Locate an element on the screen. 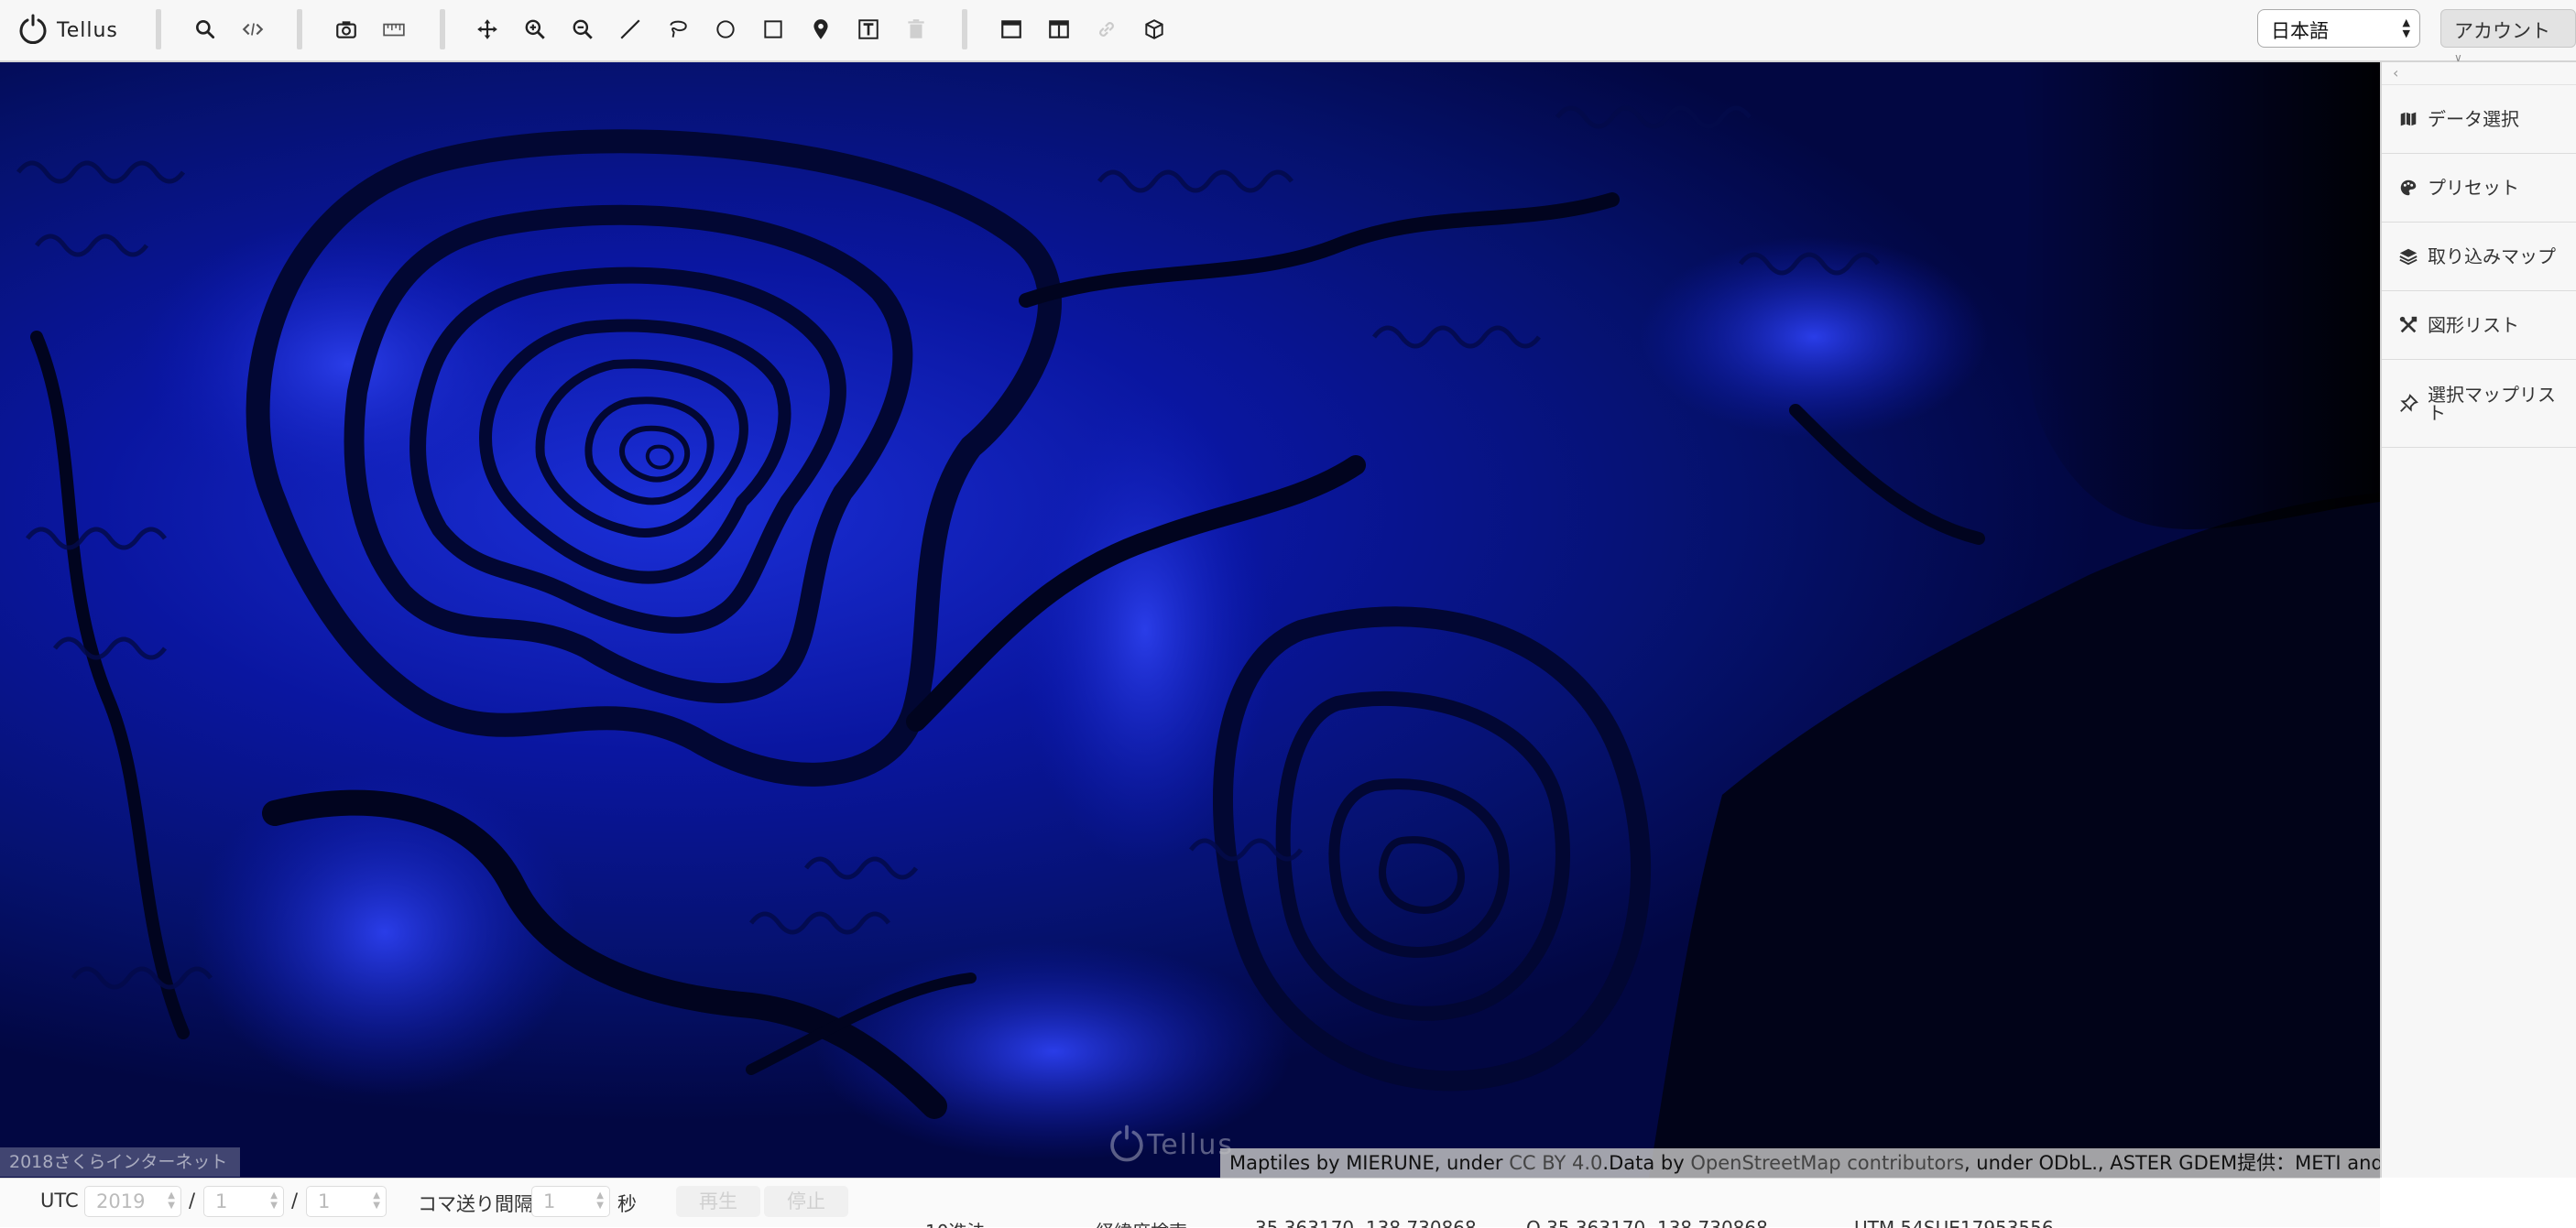 This screenshot has width=2576, height=1228. month-value: 1 is located at coordinates (222, 1201).